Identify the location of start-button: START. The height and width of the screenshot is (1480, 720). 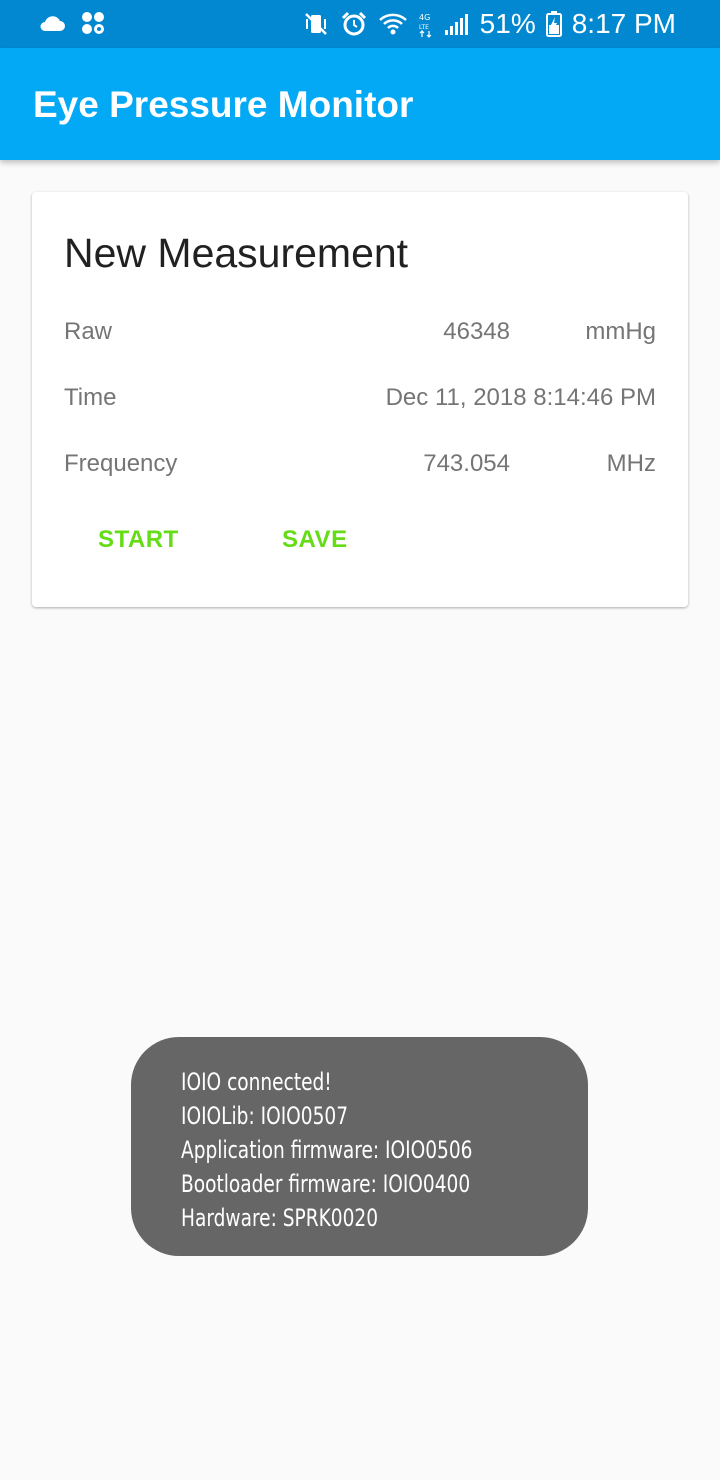
(138, 540).